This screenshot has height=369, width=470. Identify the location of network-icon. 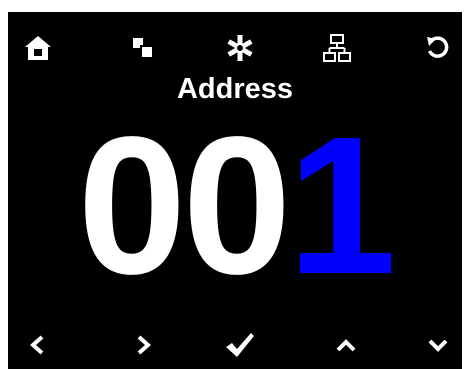
(337, 48).